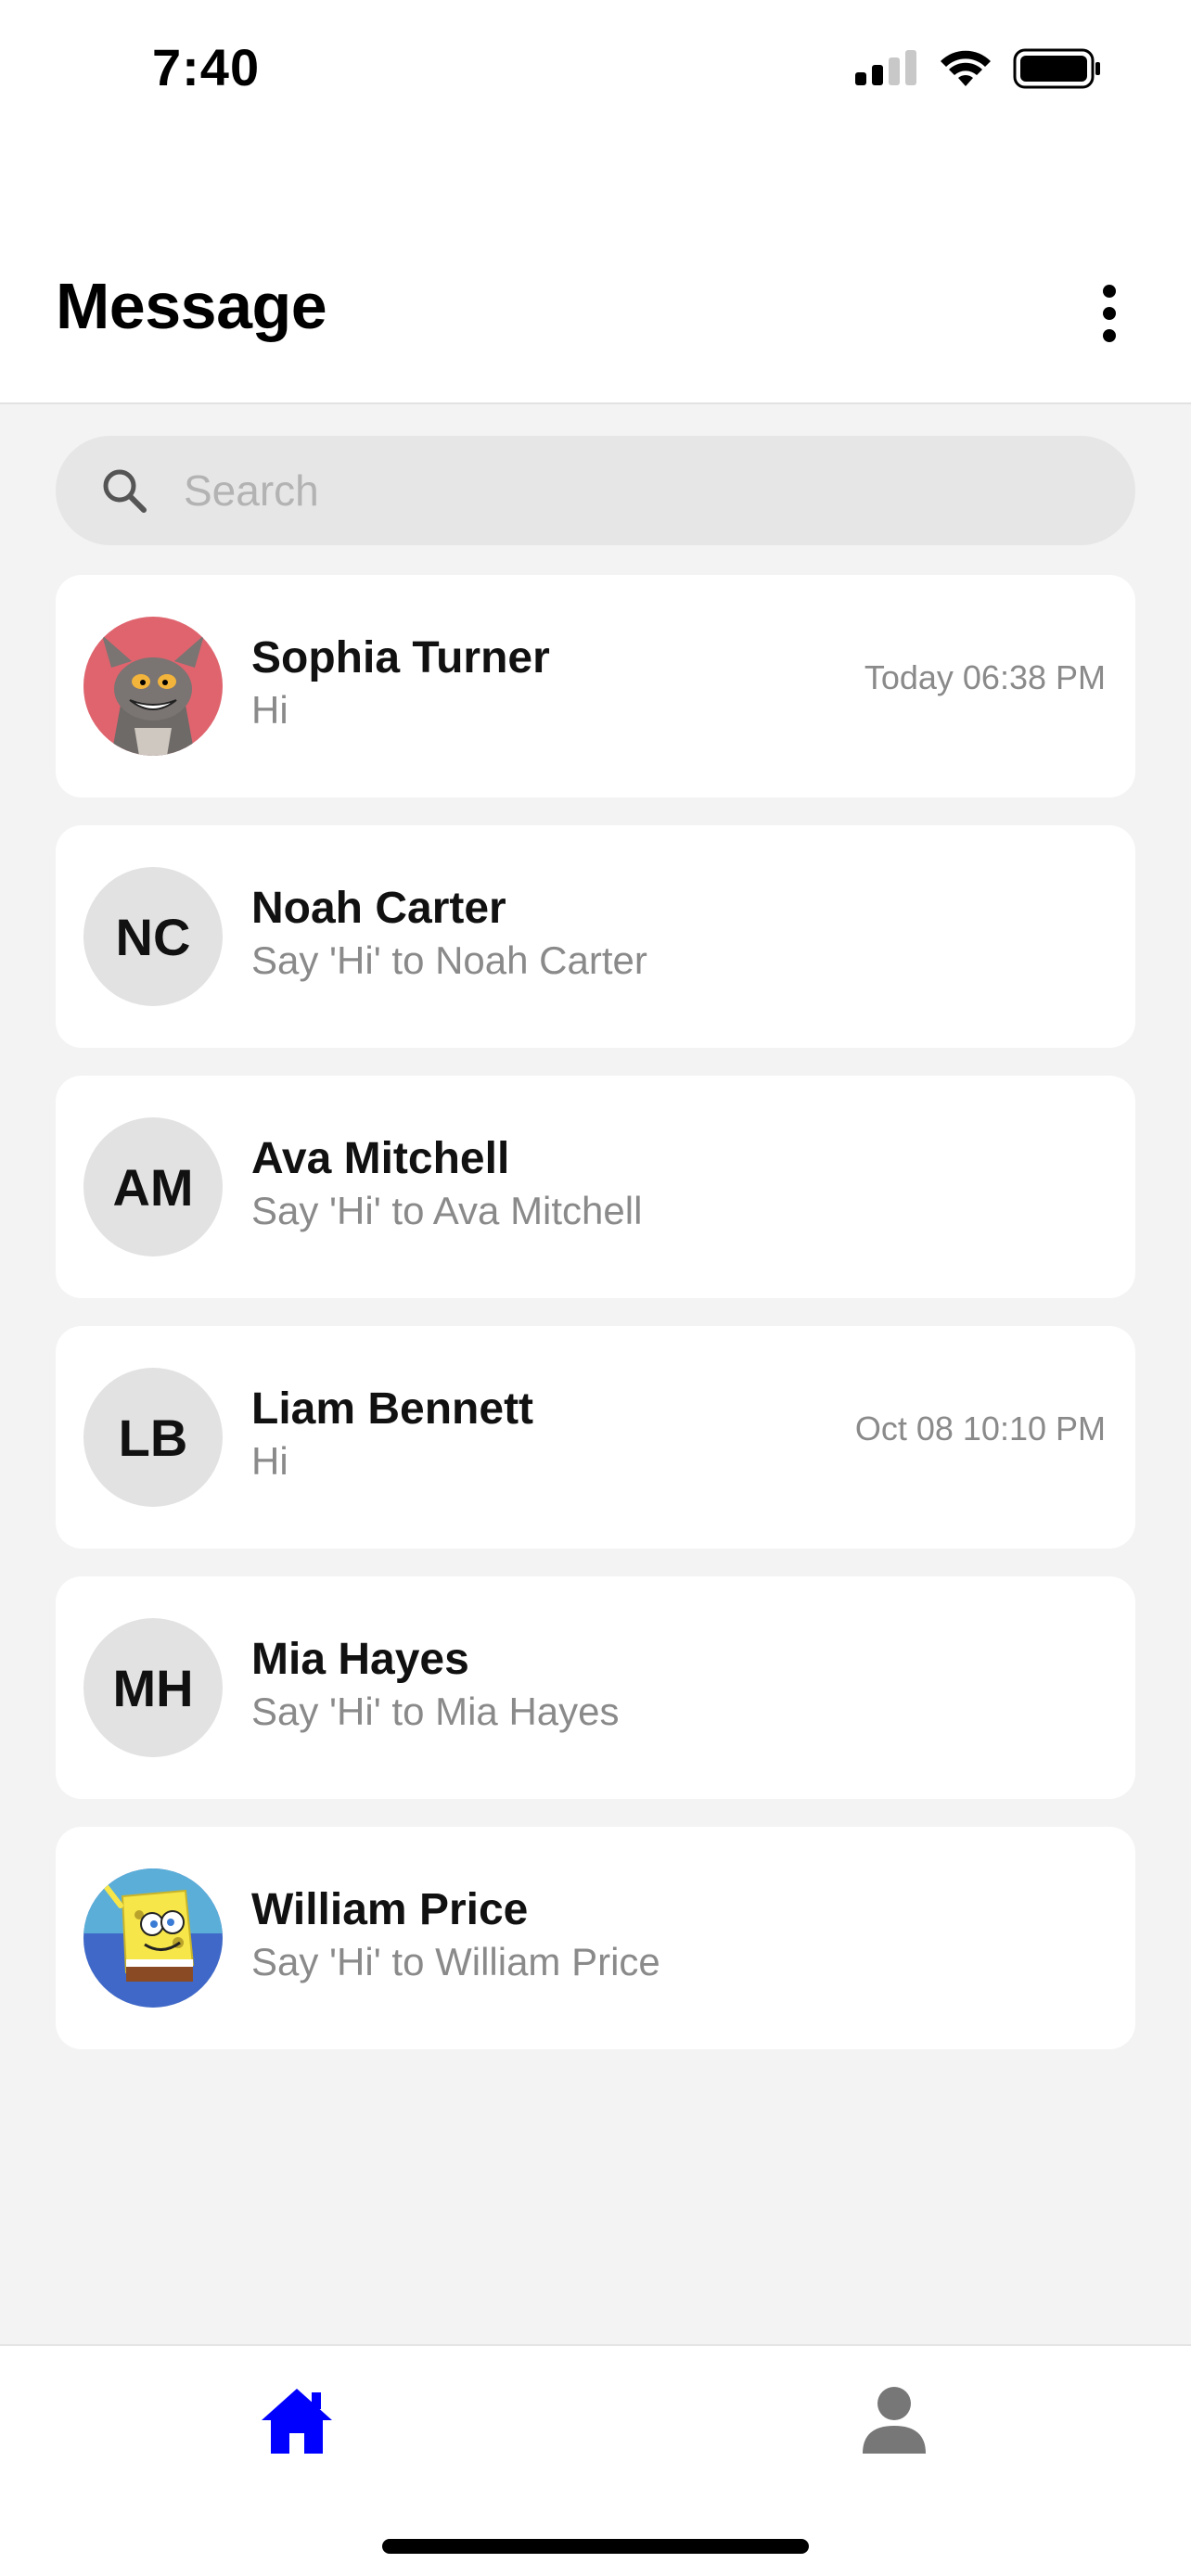  I want to click on status-time: 7:40, so click(206, 67).